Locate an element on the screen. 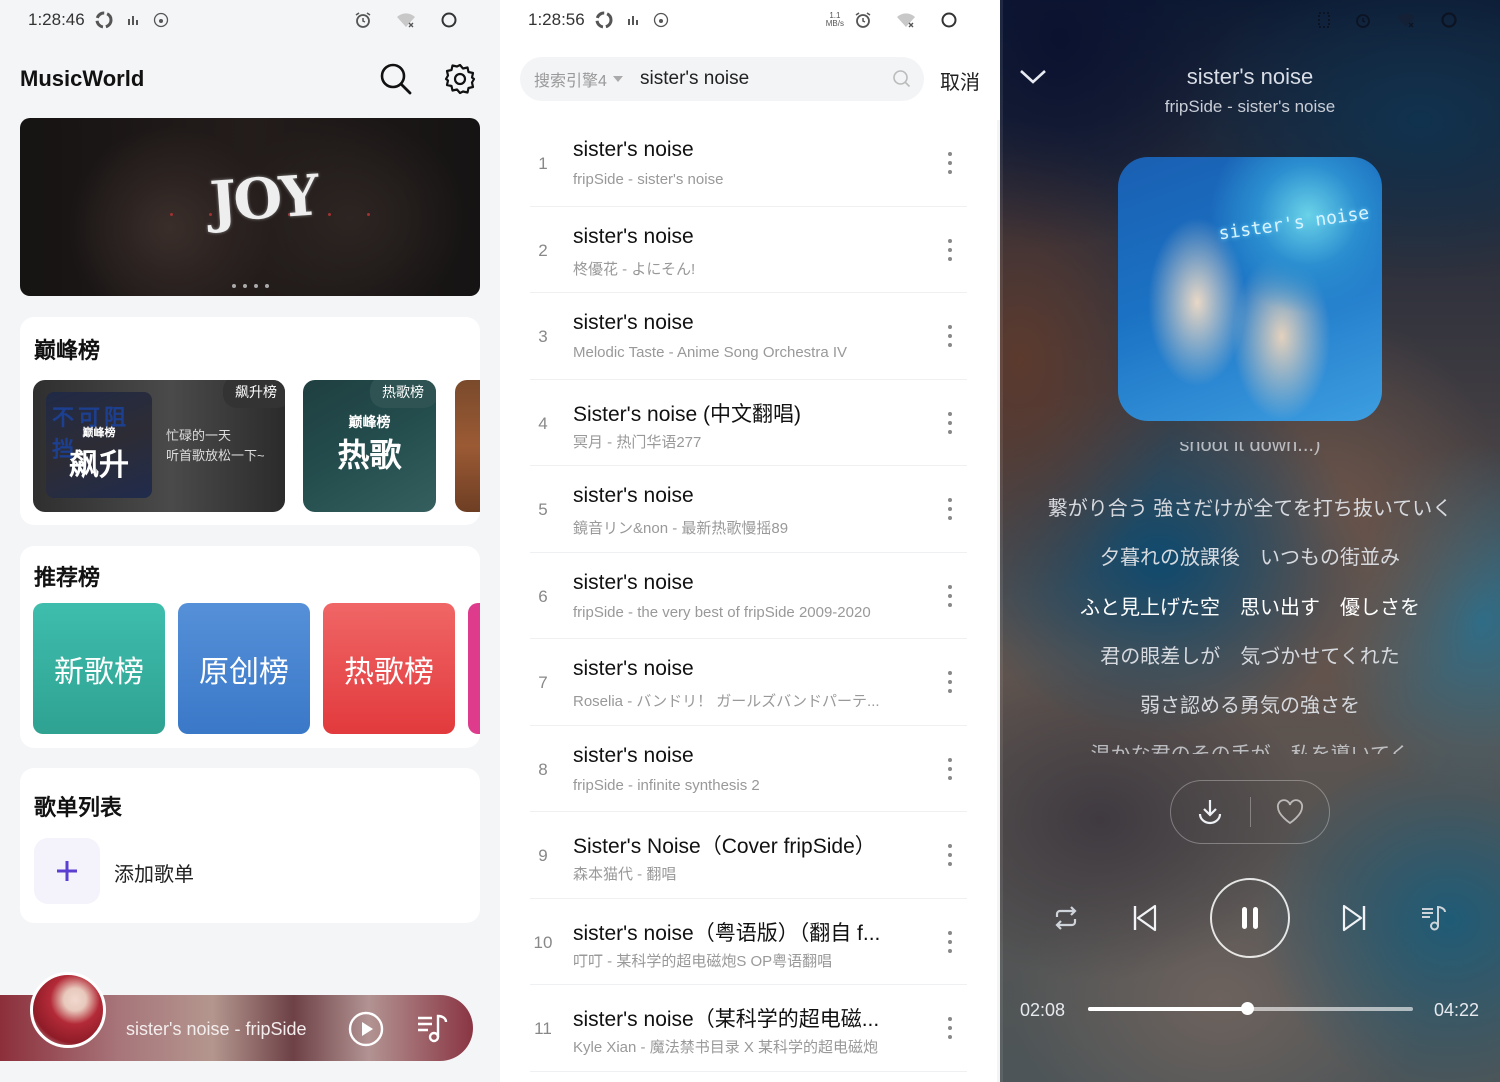  previous-button is located at coordinates (1145, 918).